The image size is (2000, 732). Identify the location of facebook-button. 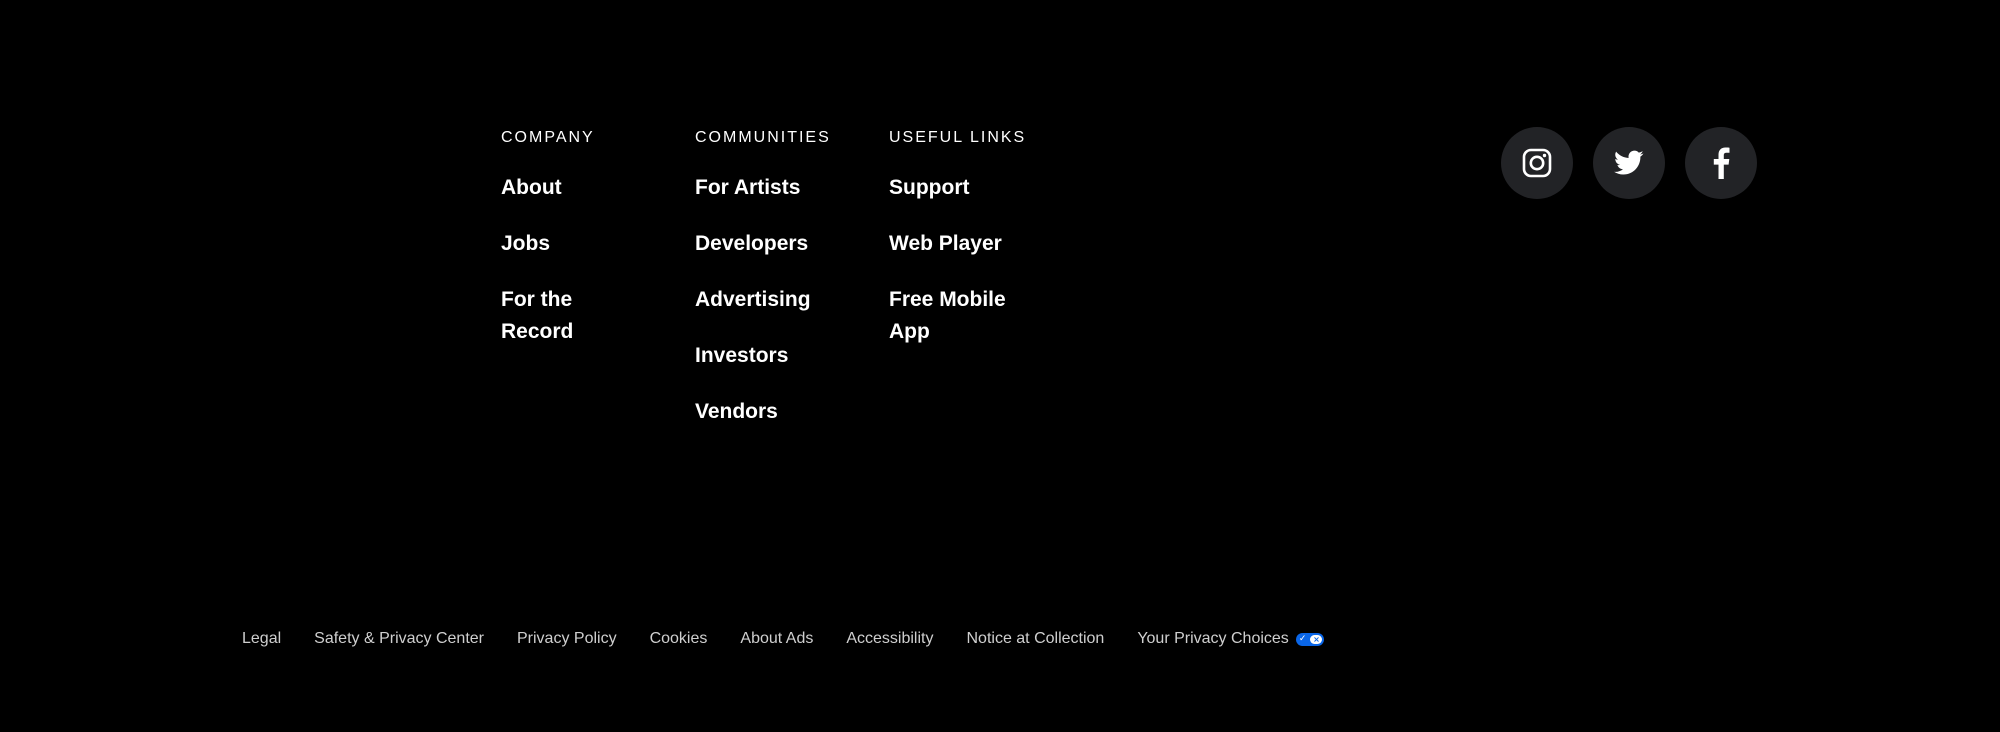
(1721, 163).